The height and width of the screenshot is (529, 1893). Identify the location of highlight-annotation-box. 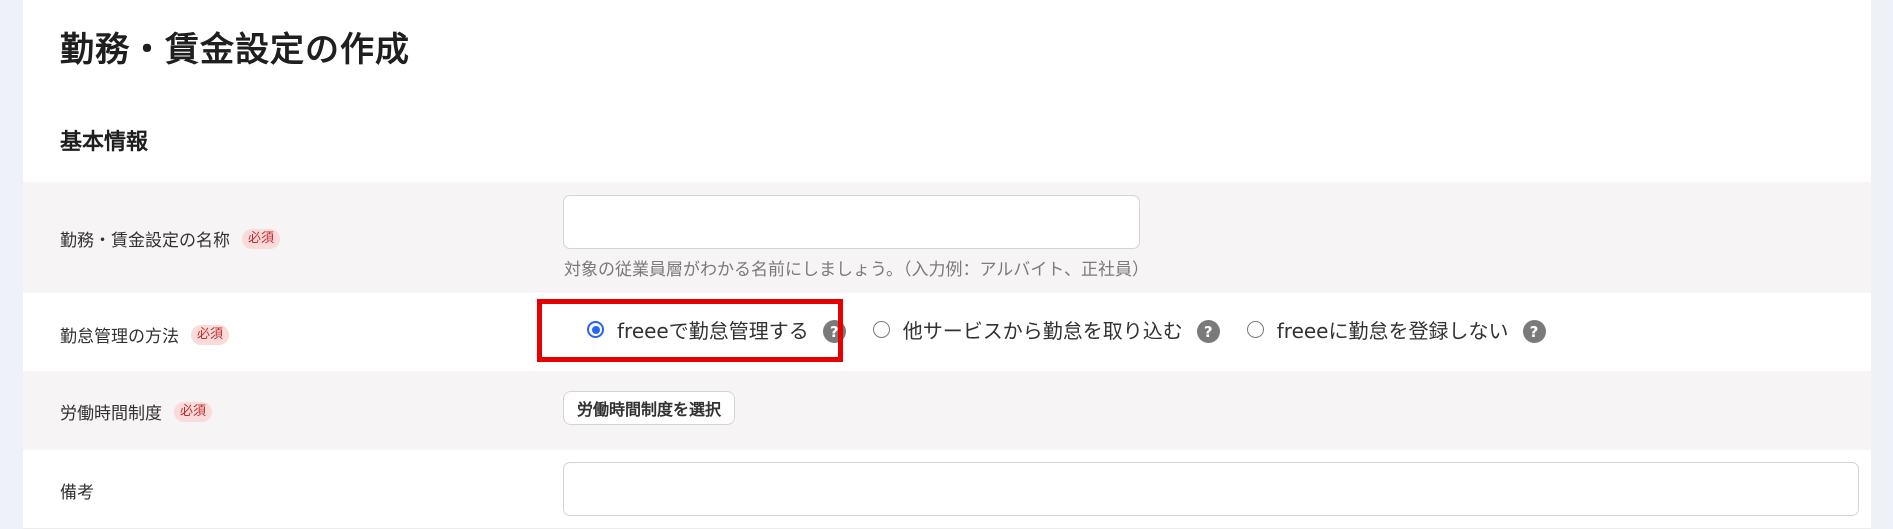
(690, 330).